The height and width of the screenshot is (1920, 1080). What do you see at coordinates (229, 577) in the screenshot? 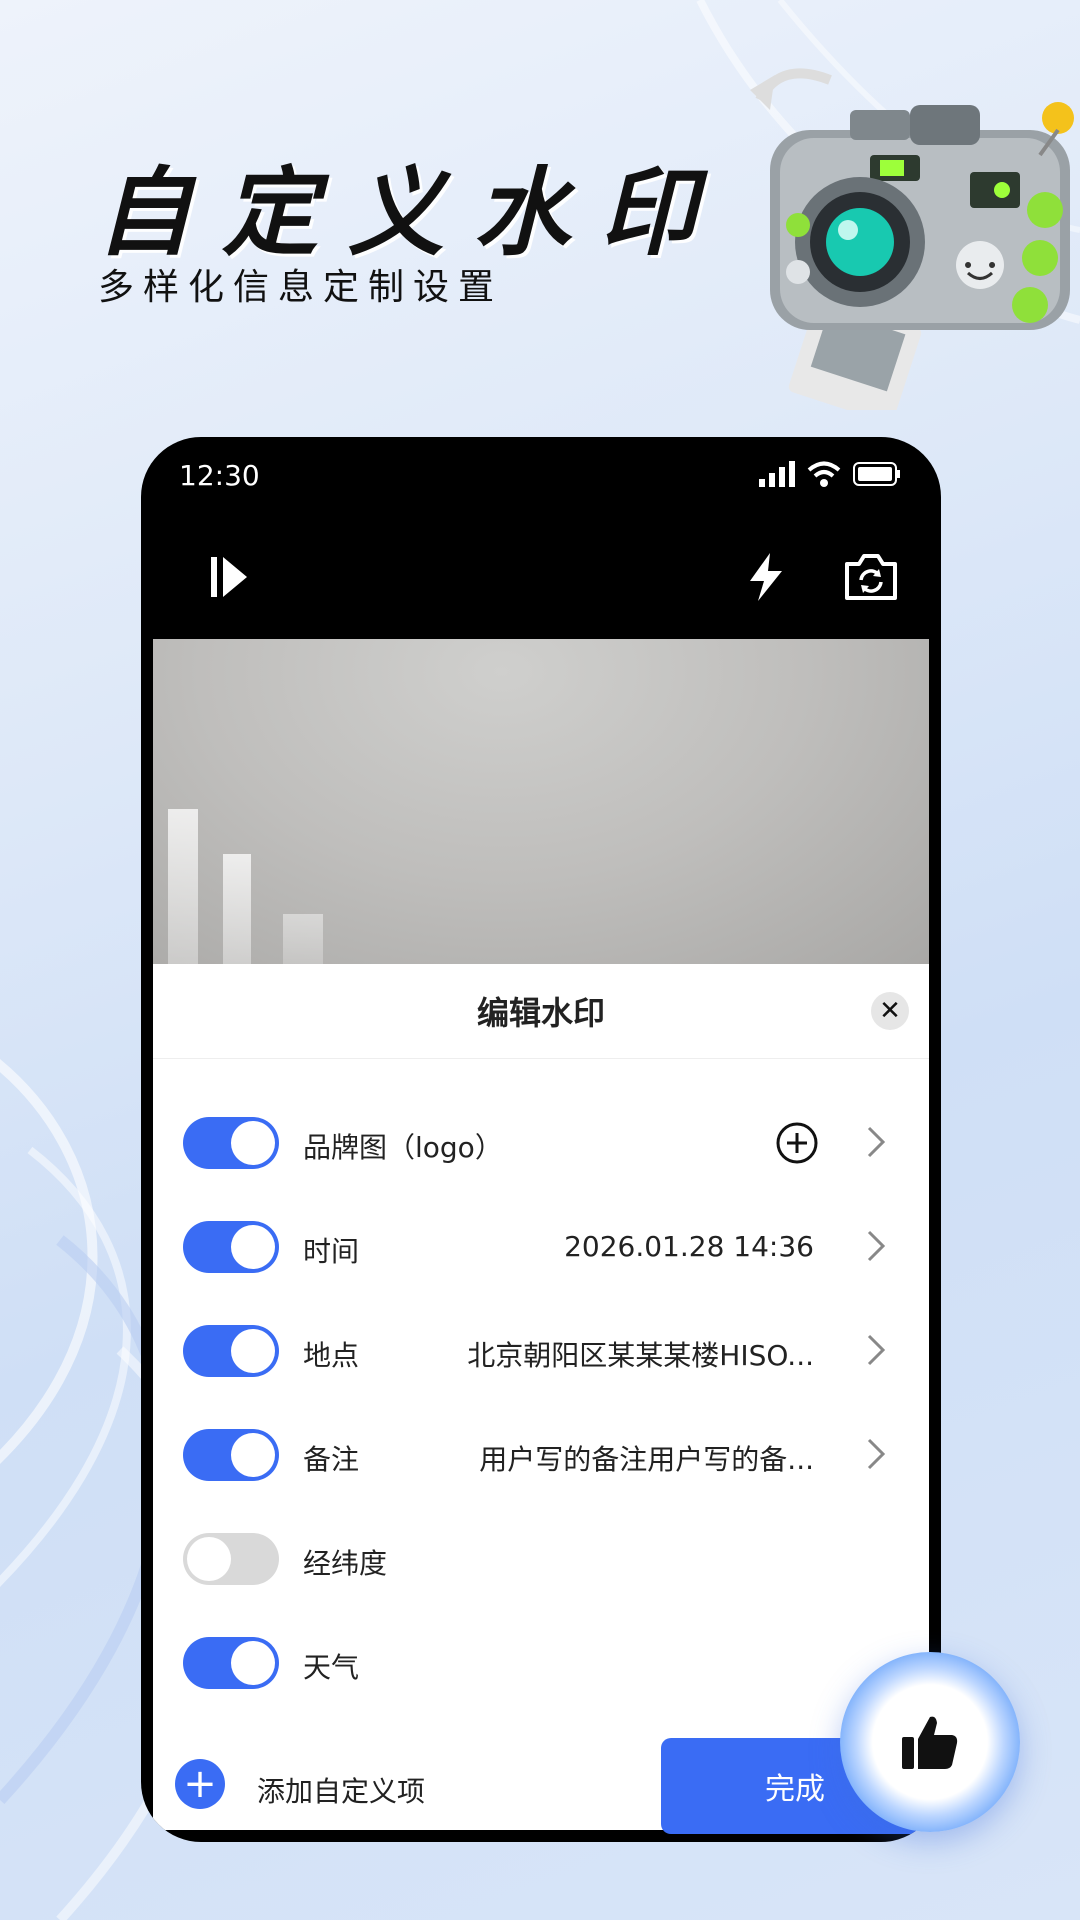
I see `play-icon` at bounding box center [229, 577].